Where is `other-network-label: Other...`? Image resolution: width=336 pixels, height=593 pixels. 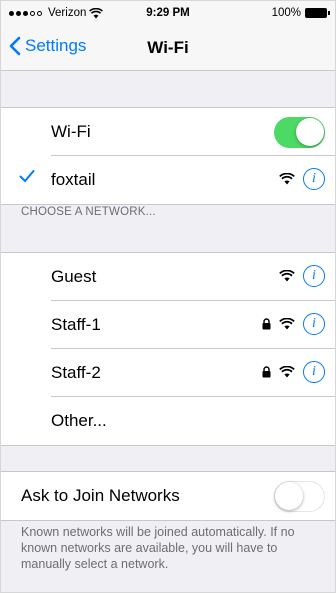
other-network-label: Other... is located at coordinates (79, 420).